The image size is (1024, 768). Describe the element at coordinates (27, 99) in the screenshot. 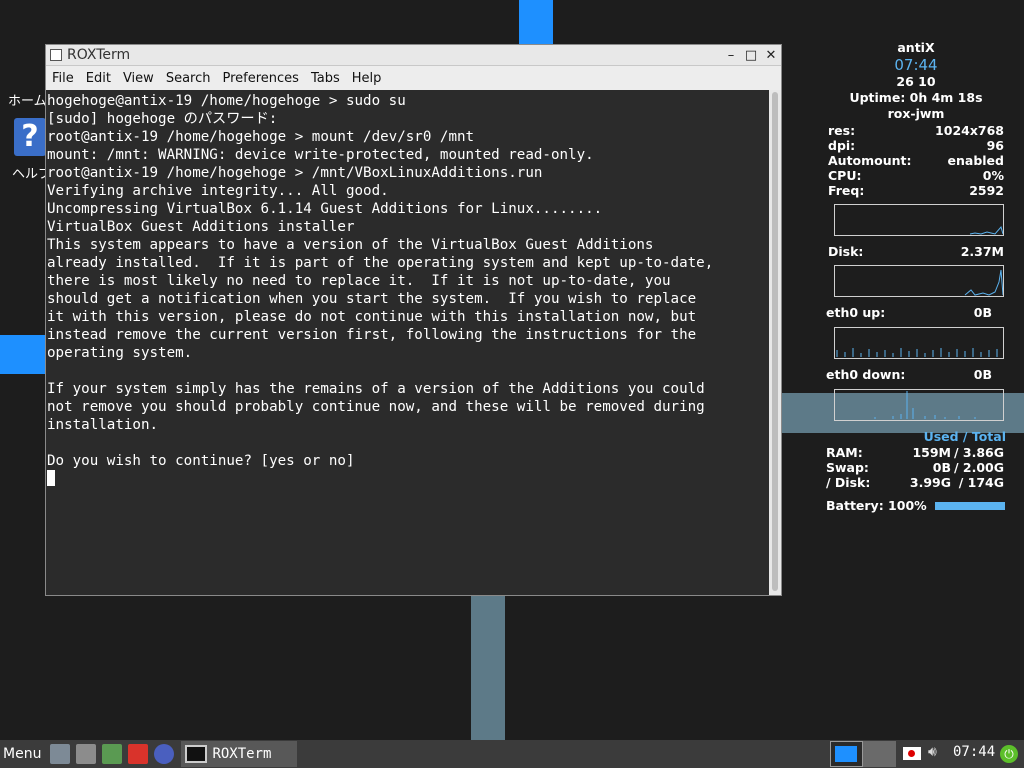

I see `desktop-home-label: ホーム` at that location.